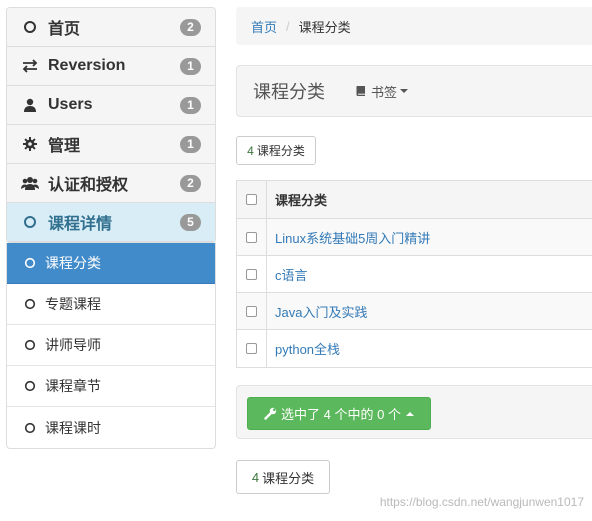 This screenshot has height=521, width=592. What do you see at coordinates (270, 413) in the screenshot?
I see `wrench-icon` at bounding box center [270, 413].